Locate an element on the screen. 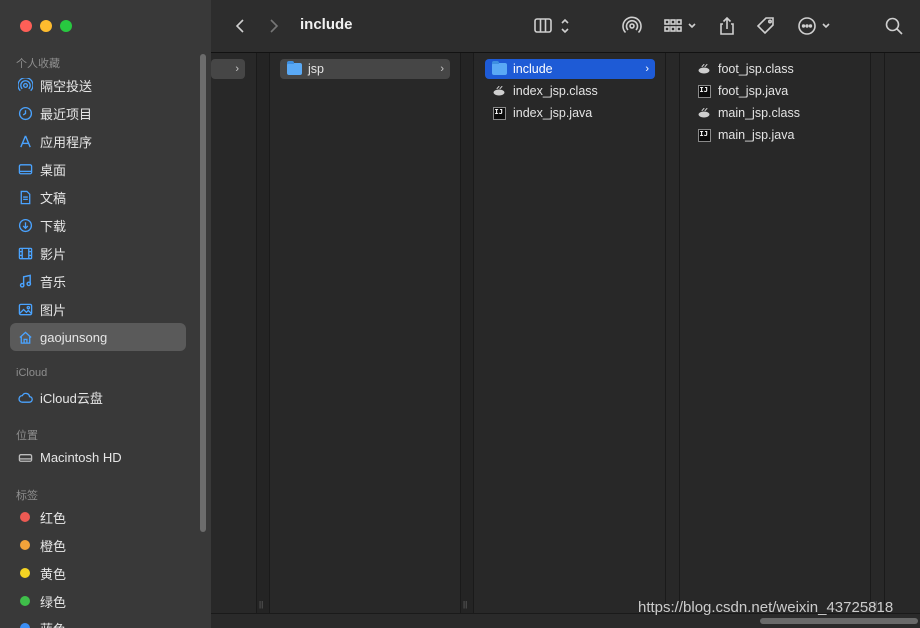 The height and width of the screenshot is (628, 920). search-icon is located at coordinates (894, 26).